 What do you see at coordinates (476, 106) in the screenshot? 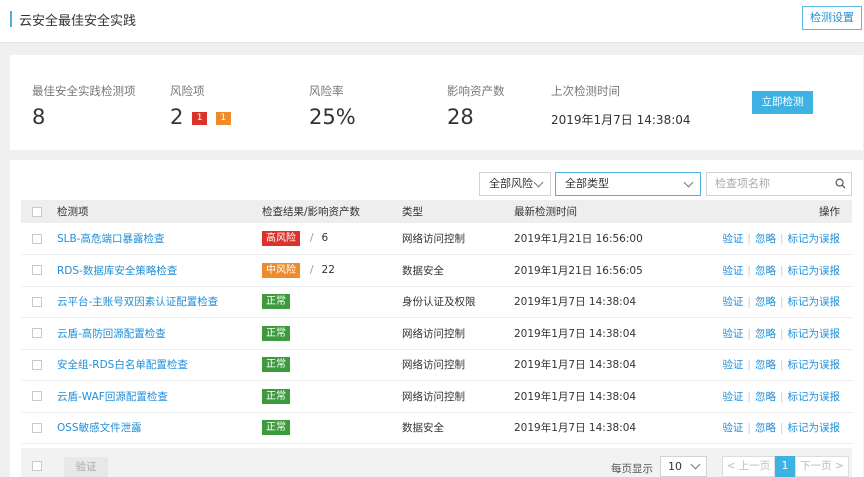
I see `stat-affected-assets: 影响资产数 28` at bounding box center [476, 106].